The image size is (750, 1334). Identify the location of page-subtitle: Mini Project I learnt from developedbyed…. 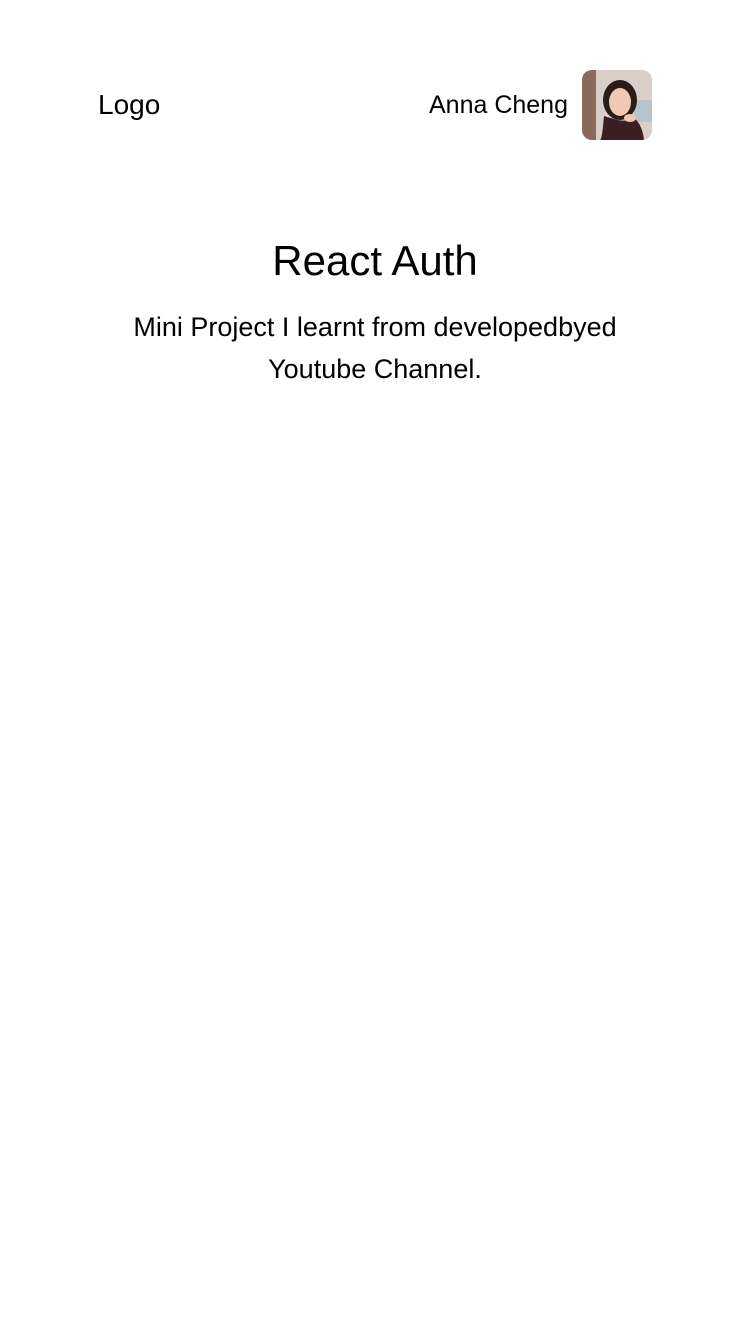
(375, 348).